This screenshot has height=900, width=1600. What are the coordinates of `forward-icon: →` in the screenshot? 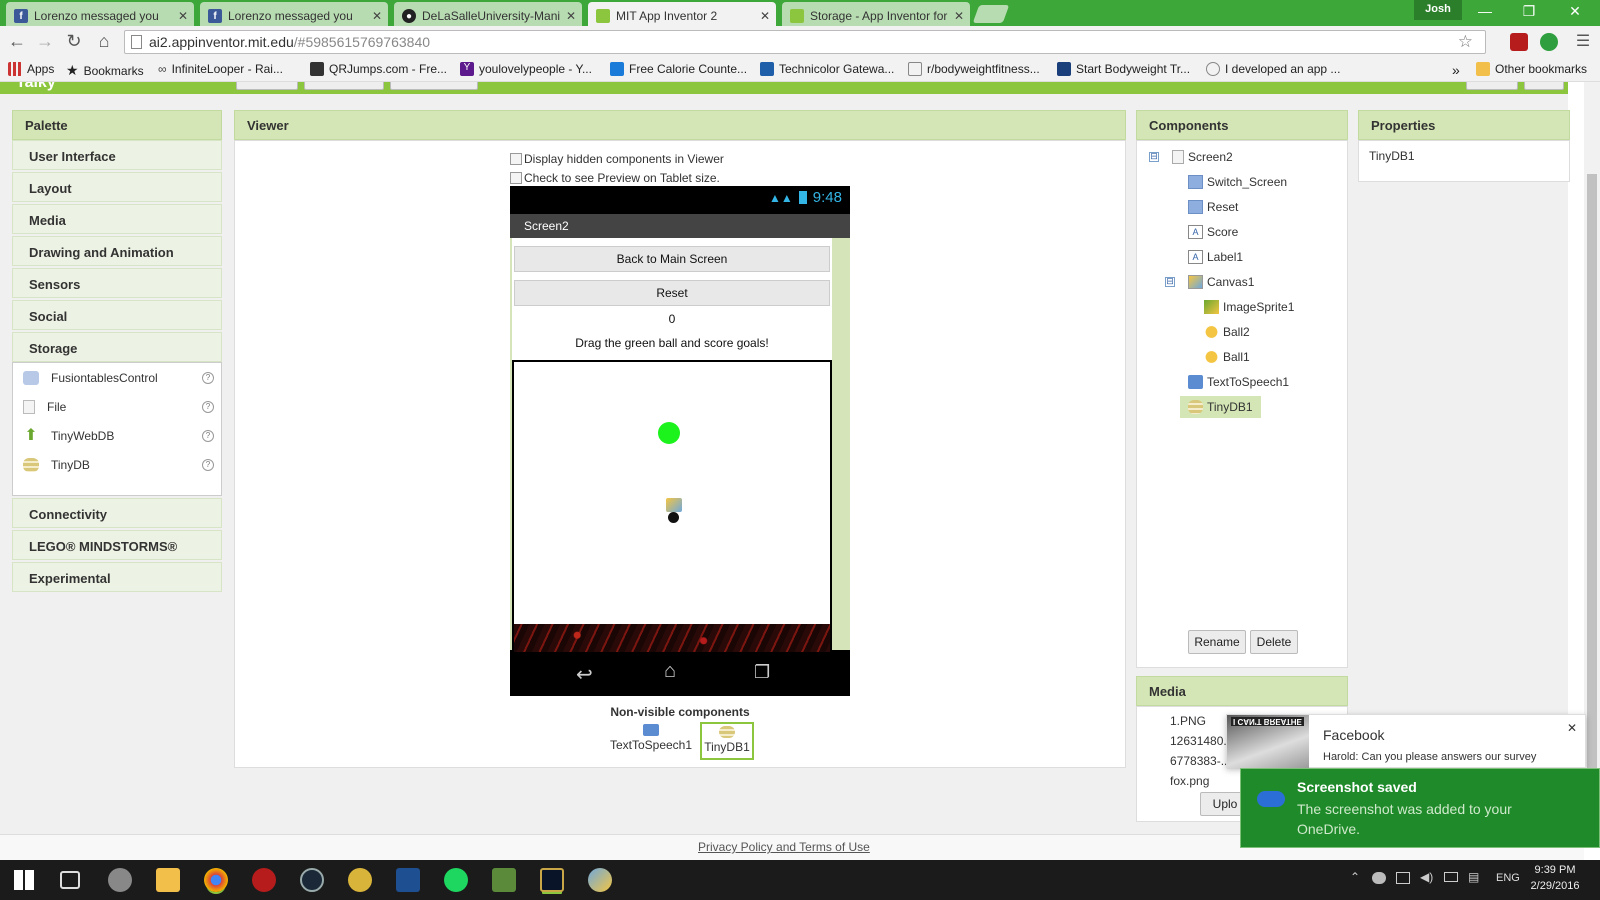 It's located at (45, 41).